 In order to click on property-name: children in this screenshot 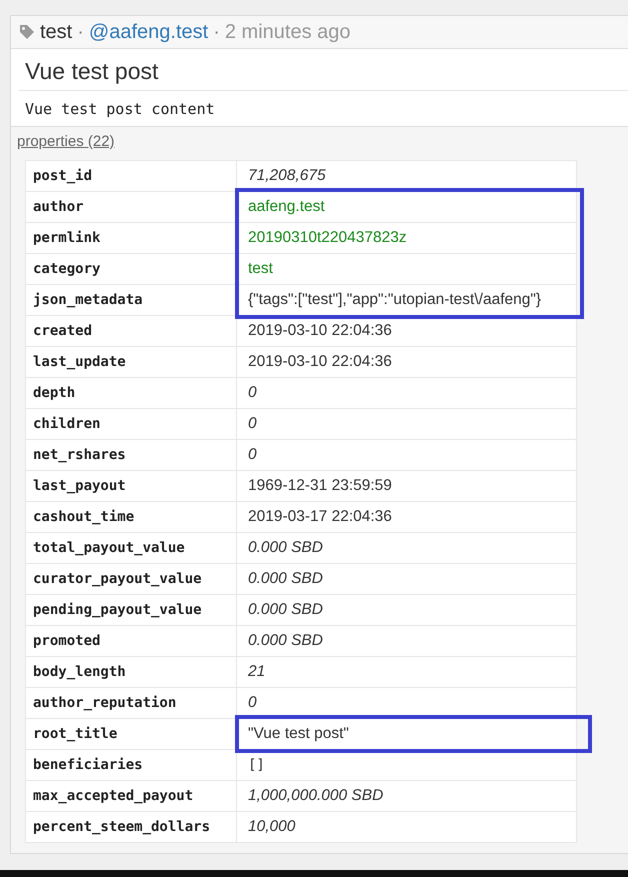, I will do `click(131, 424)`.